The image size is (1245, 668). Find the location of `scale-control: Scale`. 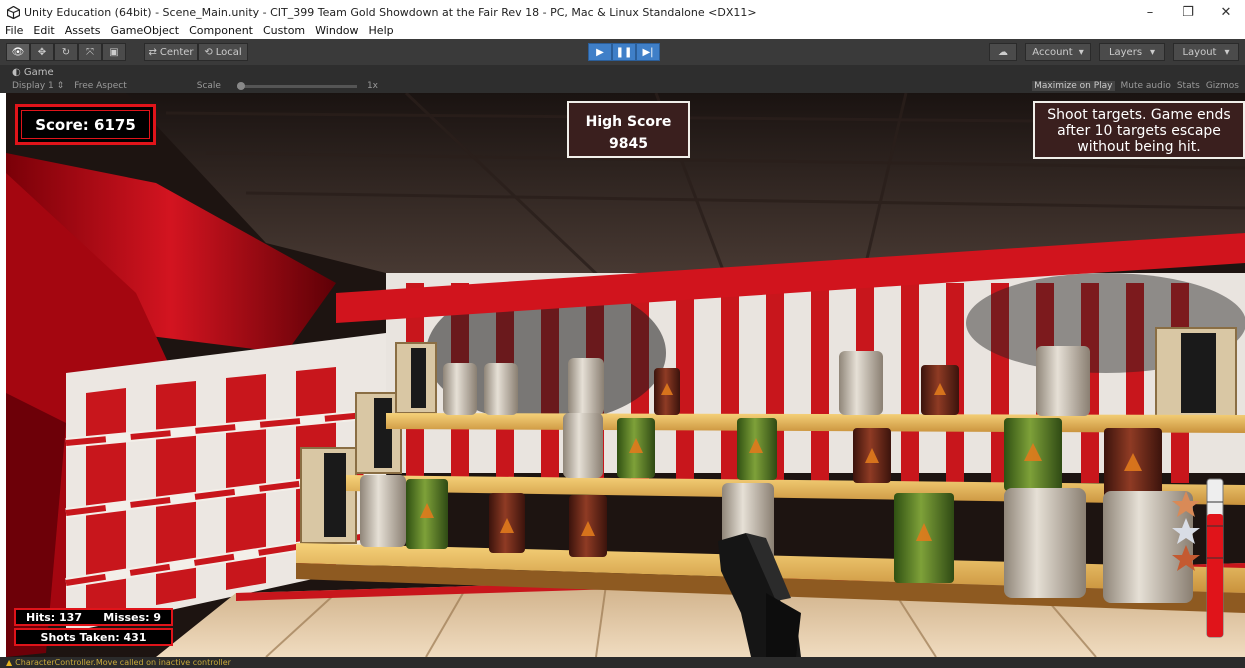

scale-control: Scale is located at coordinates (209, 86).